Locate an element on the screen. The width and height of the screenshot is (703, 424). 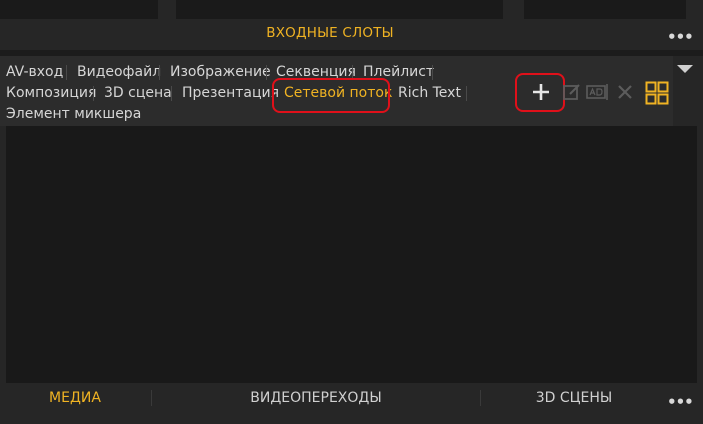
edit-button is located at coordinates (572, 92).